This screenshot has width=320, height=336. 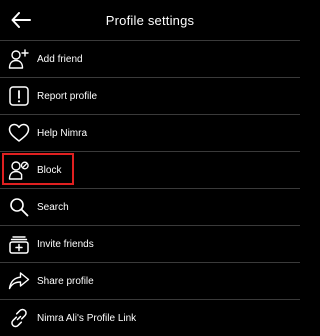 I want to click on header-bar: Profile settings, so click(x=150, y=20).